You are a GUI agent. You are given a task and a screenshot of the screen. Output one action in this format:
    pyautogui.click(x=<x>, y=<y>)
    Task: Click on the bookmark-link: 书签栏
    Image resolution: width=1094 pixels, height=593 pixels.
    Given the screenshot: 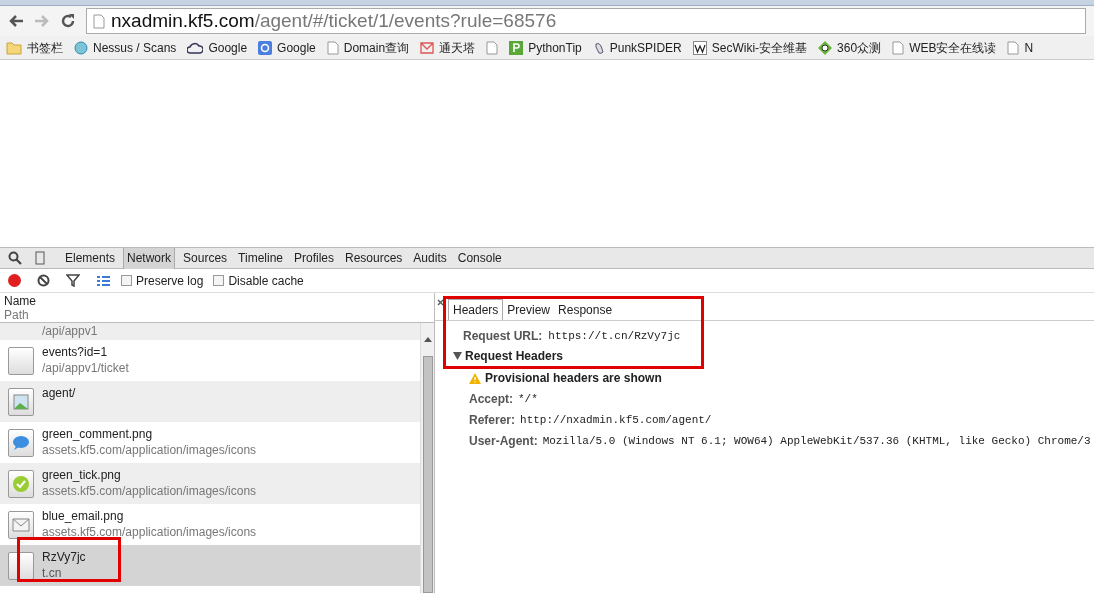 What is the action you would take?
    pyautogui.click(x=45, y=47)
    